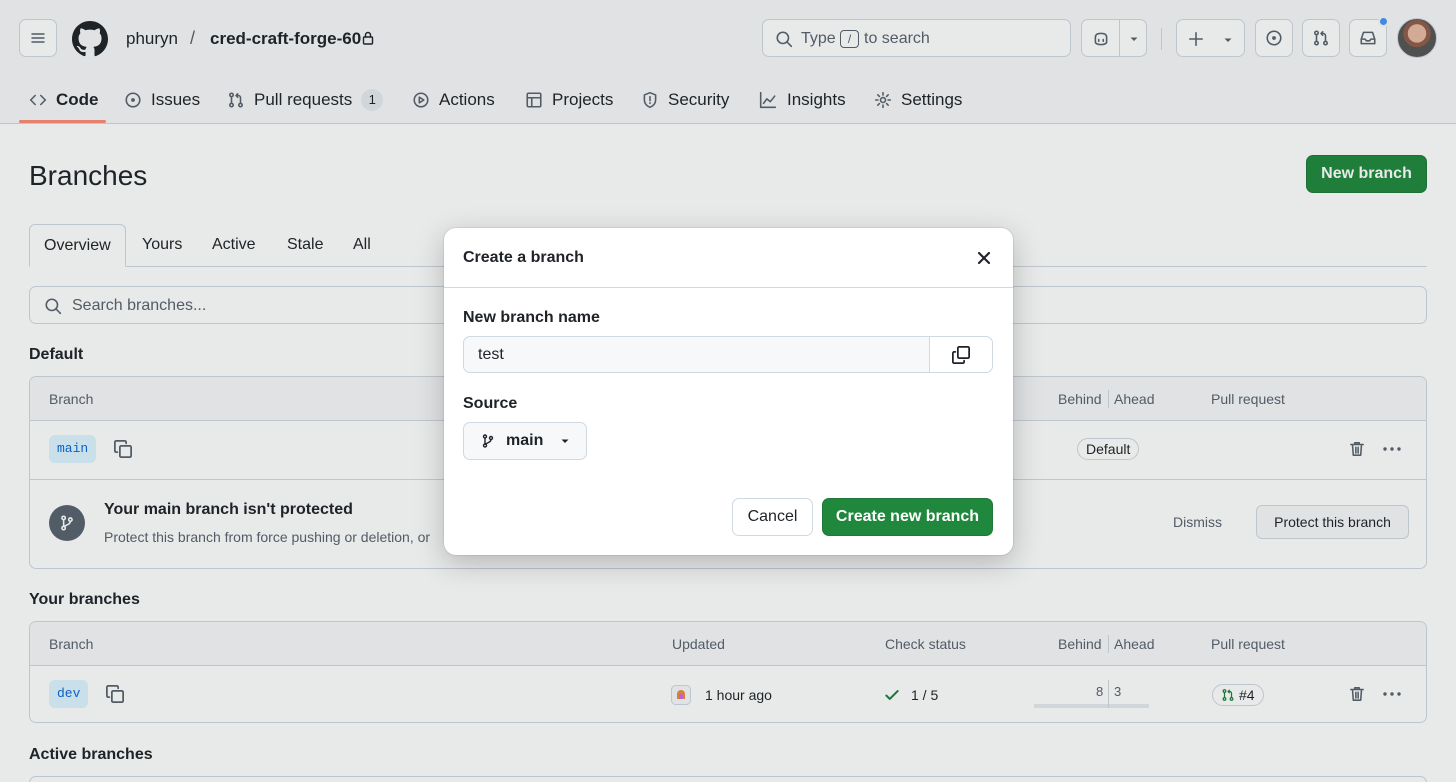 The image size is (1456, 782). Describe the element at coordinates (696, 354) in the screenshot. I see `branch-name-input` at that location.